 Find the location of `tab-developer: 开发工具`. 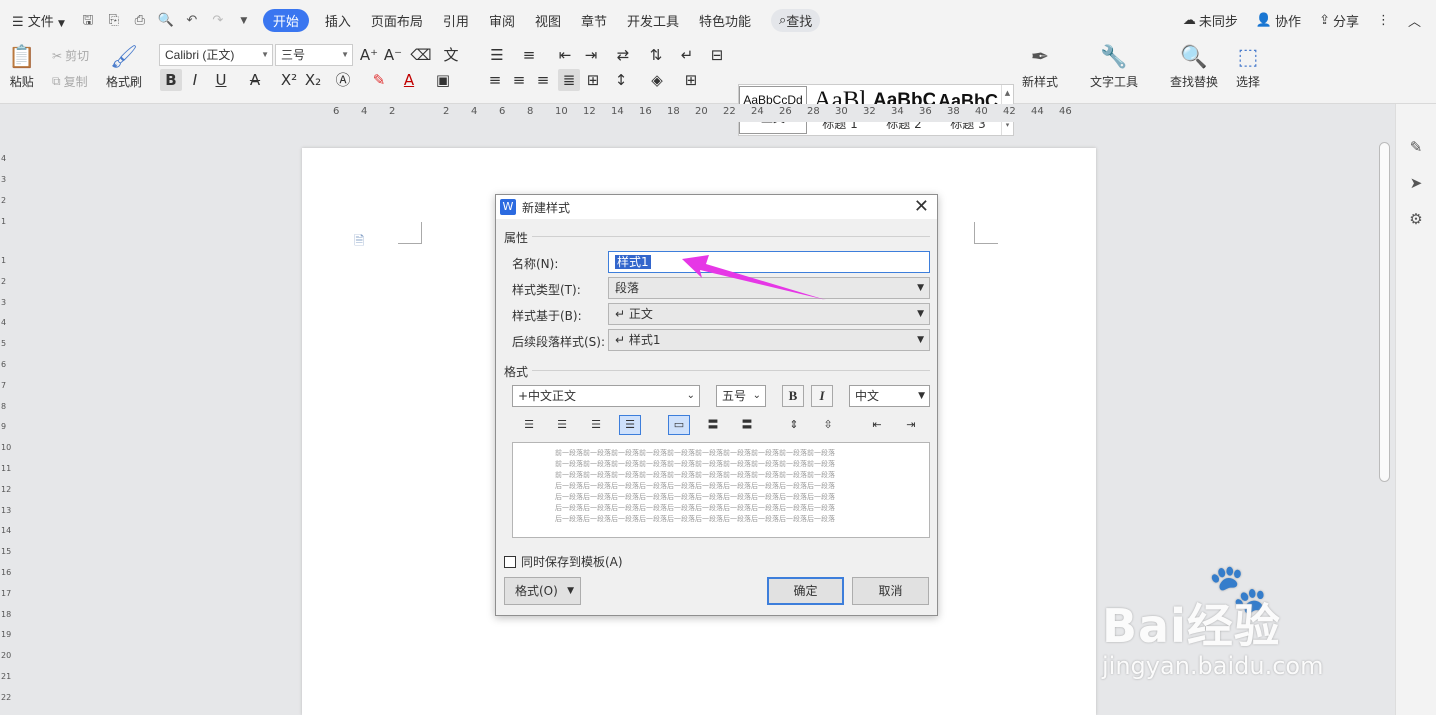

tab-developer: 开发工具 is located at coordinates (653, 20).